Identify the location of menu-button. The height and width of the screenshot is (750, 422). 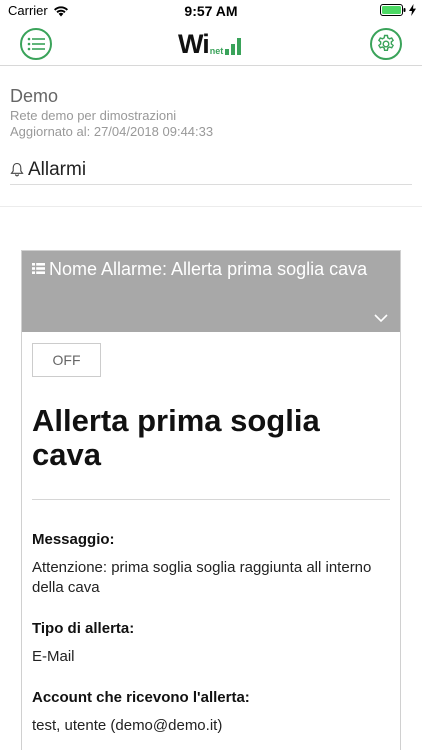
(36, 44).